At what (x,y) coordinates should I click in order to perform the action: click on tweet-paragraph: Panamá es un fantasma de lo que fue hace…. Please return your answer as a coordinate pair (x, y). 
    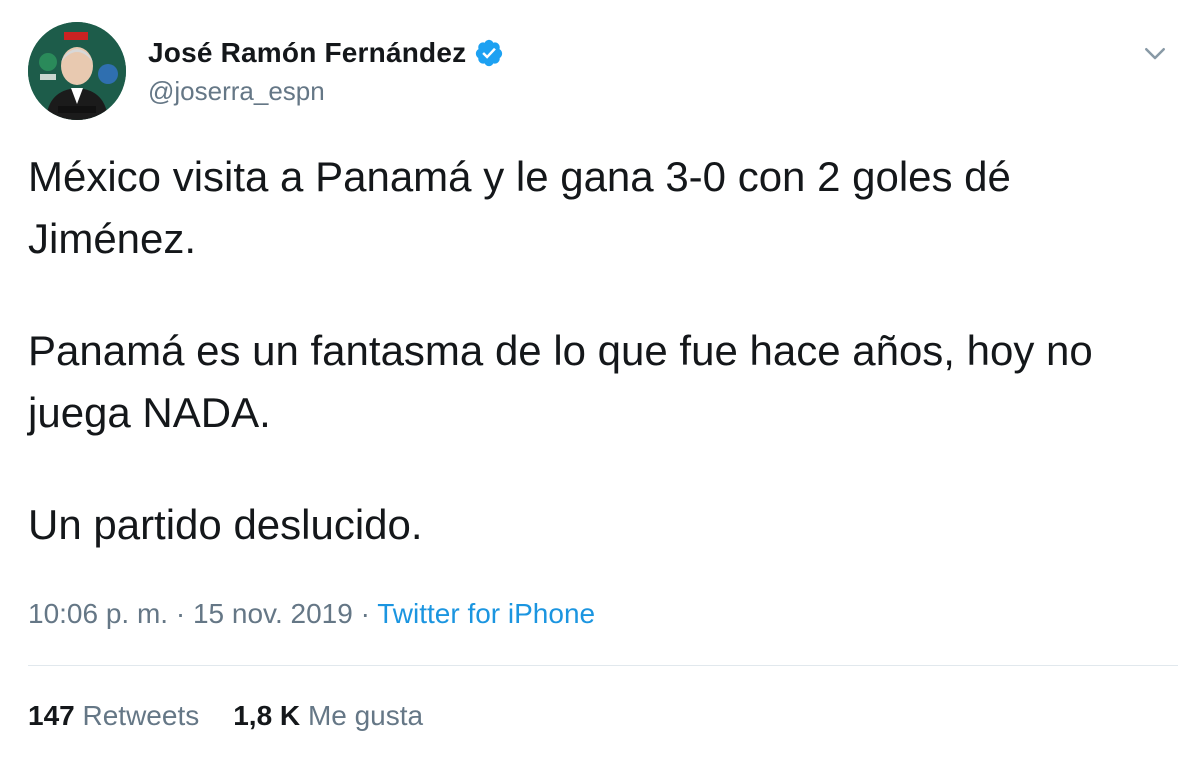
    Looking at the image, I should click on (560, 381).